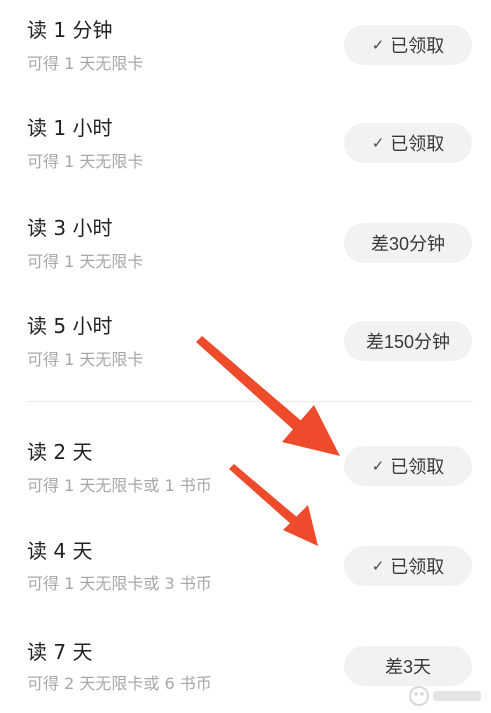  Describe the element at coordinates (119, 485) in the screenshot. I see `task-reward: 可得 1 天无限卡或 1 书币` at that location.